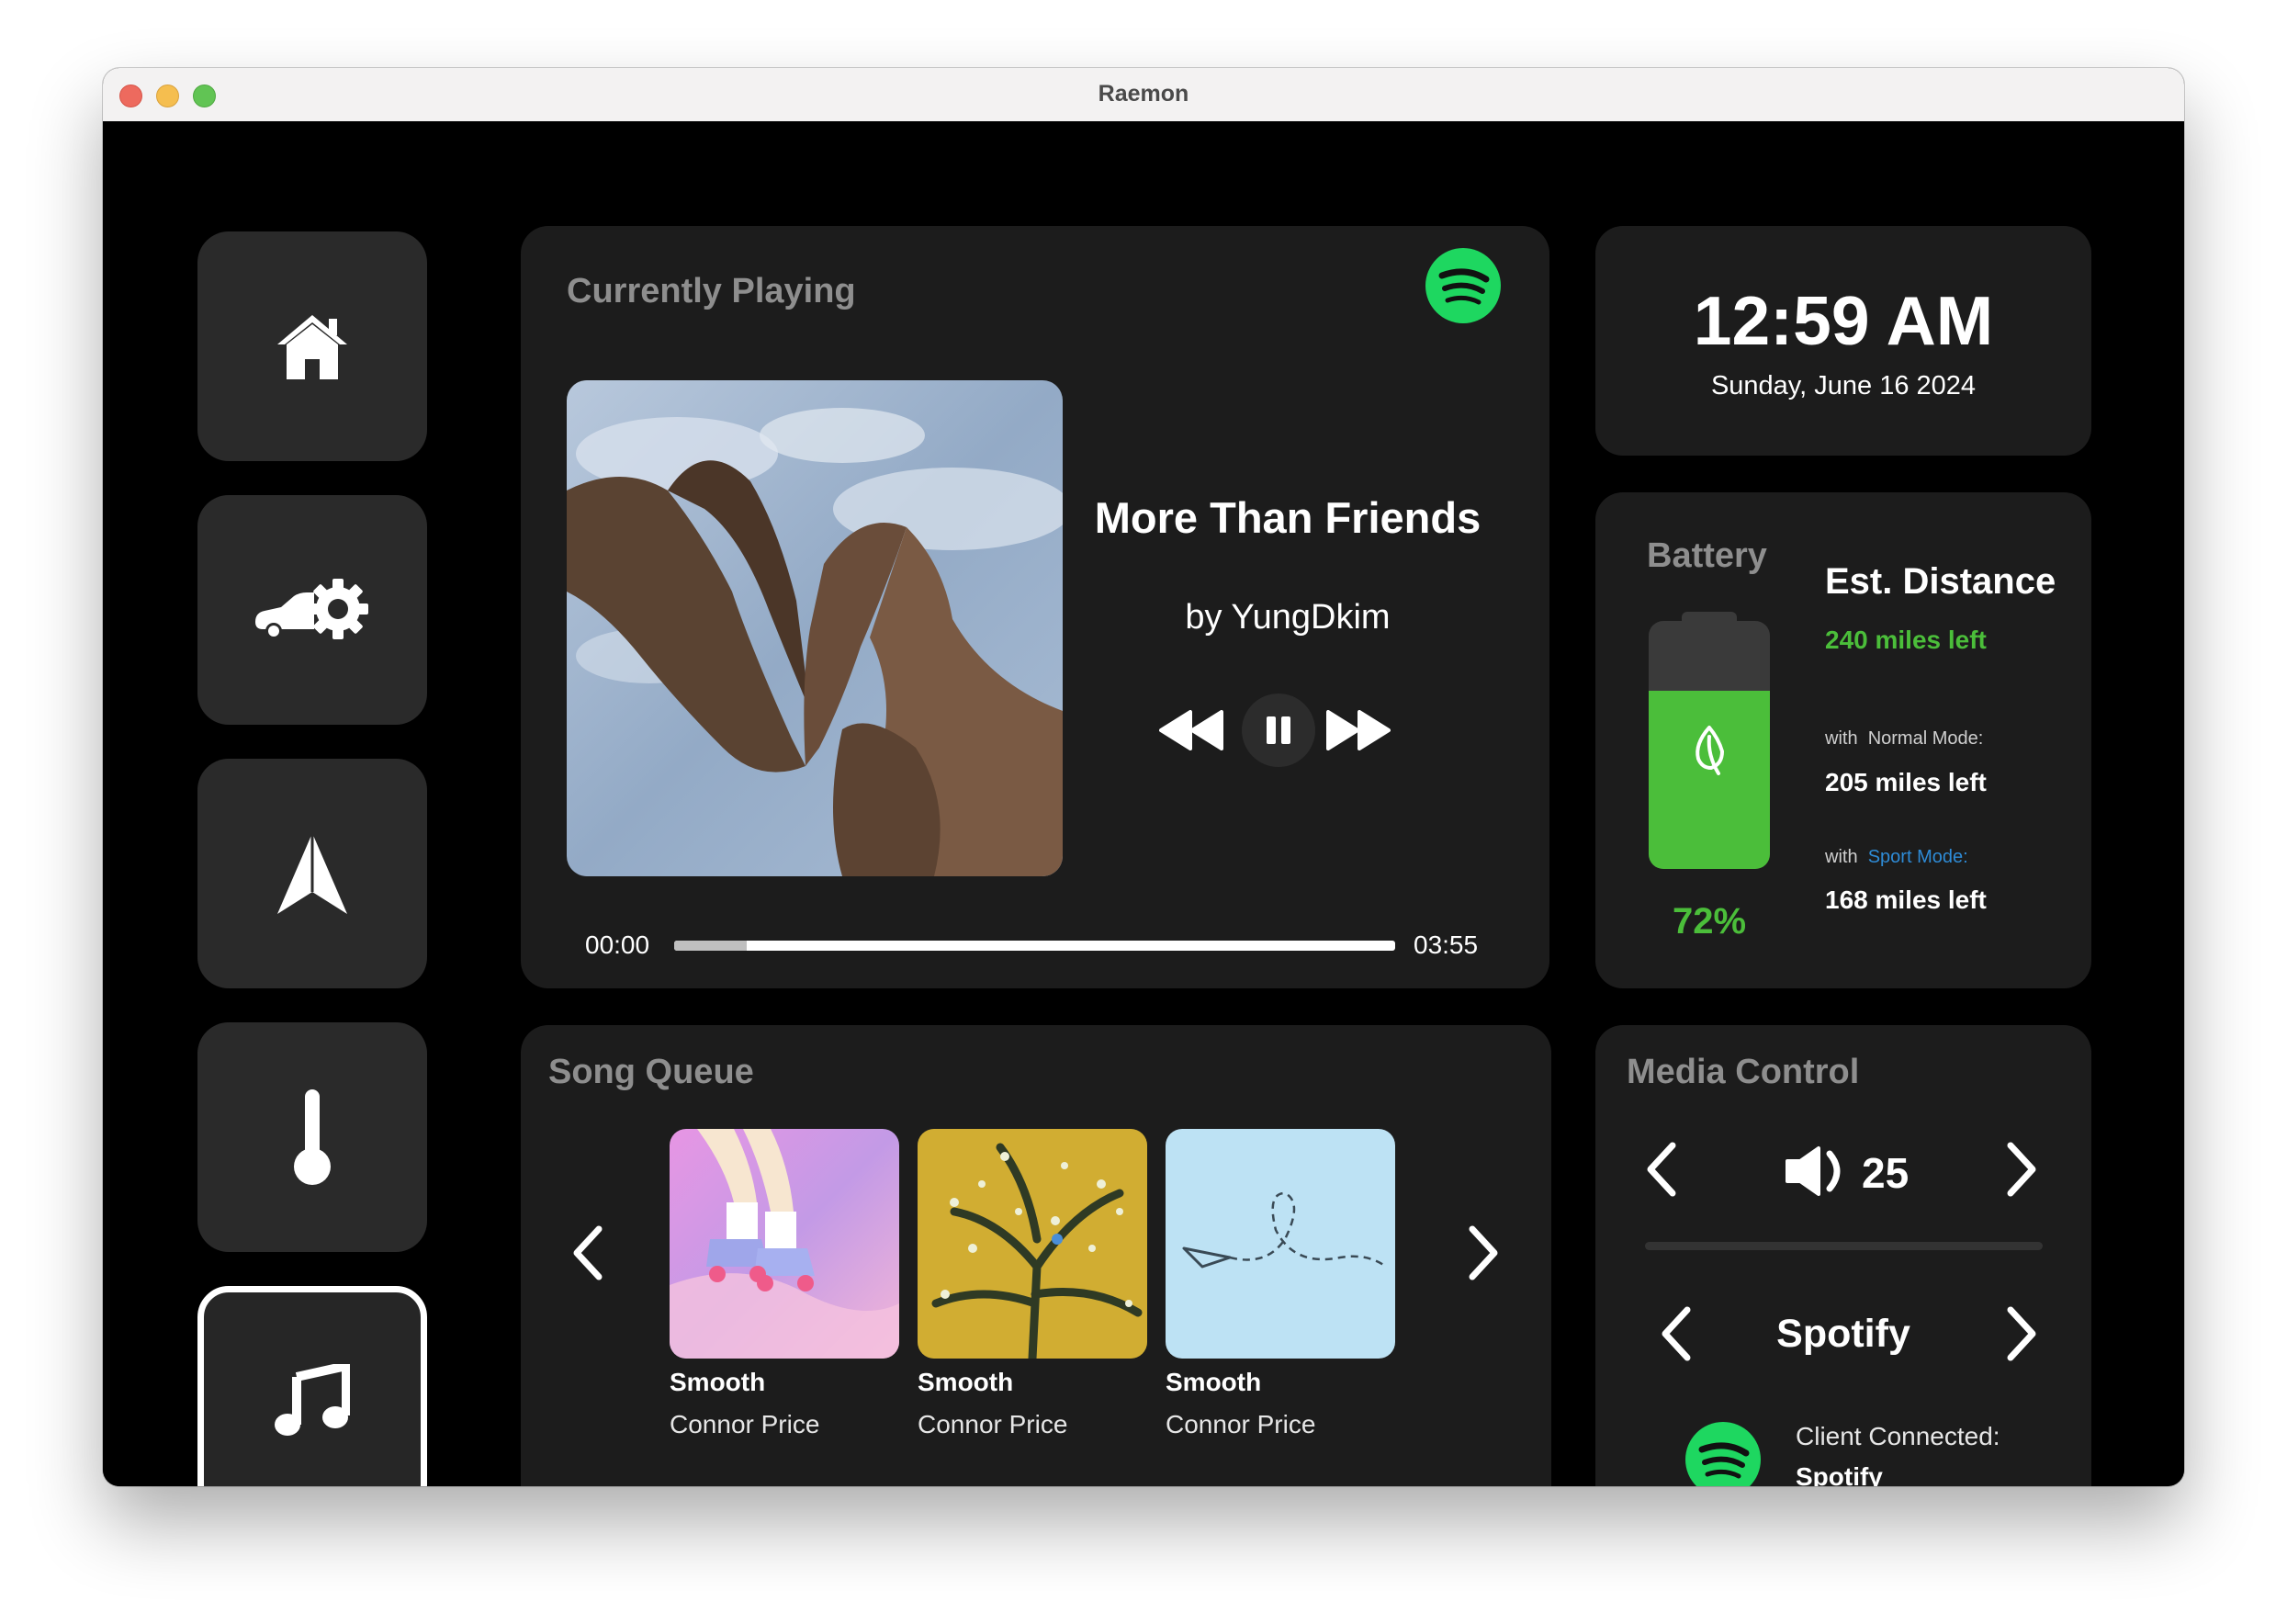 The width and height of the screenshot is (2287, 1624). What do you see at coordinates (1743, 1072) in the screenshot?
I see `media-control-header: Media Control` at bounding box center [1743, 1072].